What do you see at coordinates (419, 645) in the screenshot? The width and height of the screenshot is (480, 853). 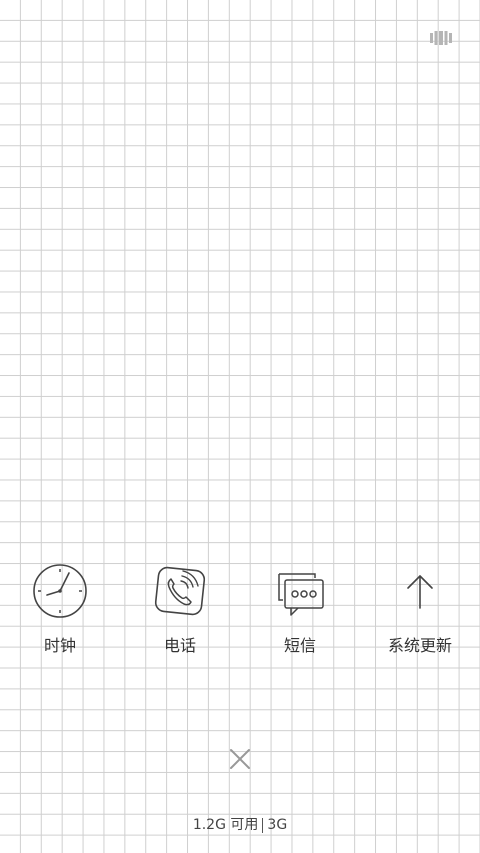 I see `app-label: 系统更新` at bounding box center [419, 645].